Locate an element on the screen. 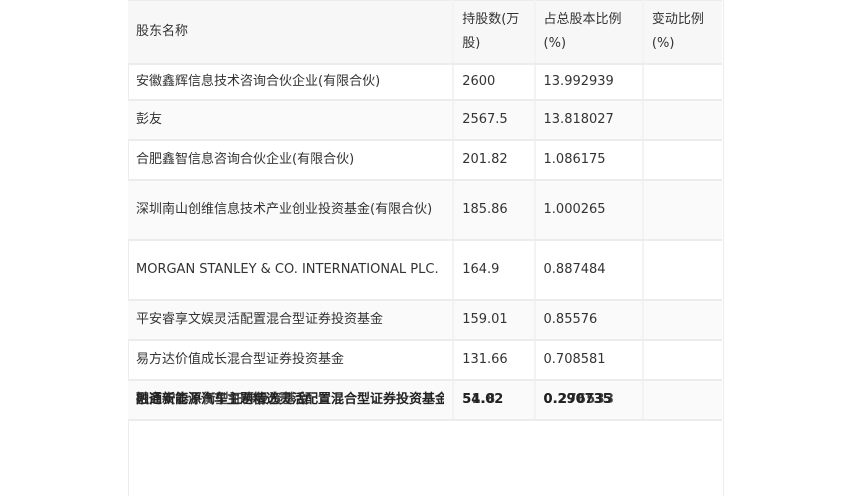  table-row: 彭友 2567.5 13.818027 is located at coordinates (425, 120).